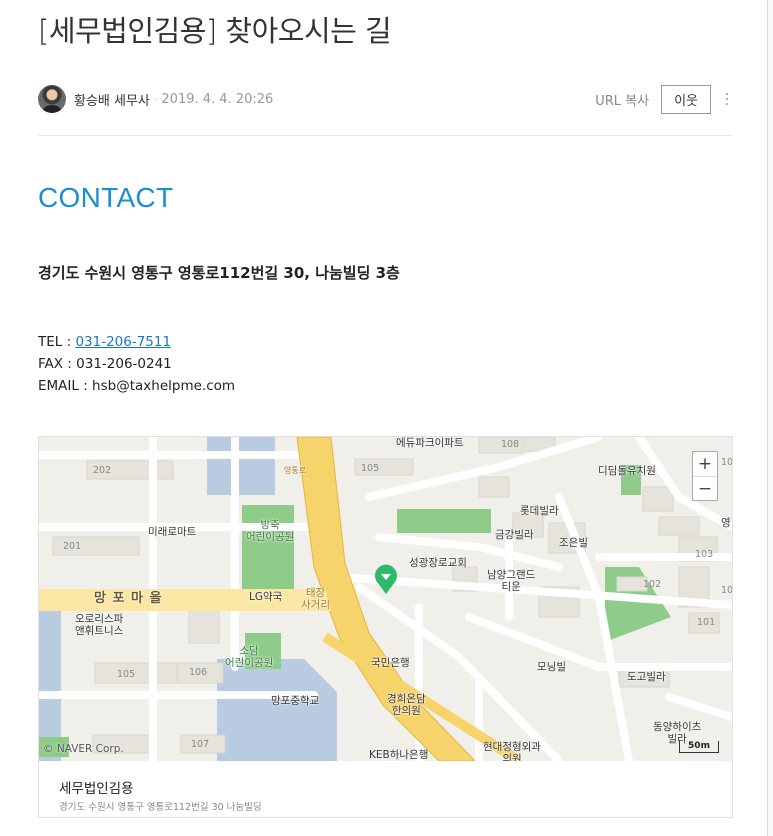  I want to click on zoom-control: + −, so click(705, 476).